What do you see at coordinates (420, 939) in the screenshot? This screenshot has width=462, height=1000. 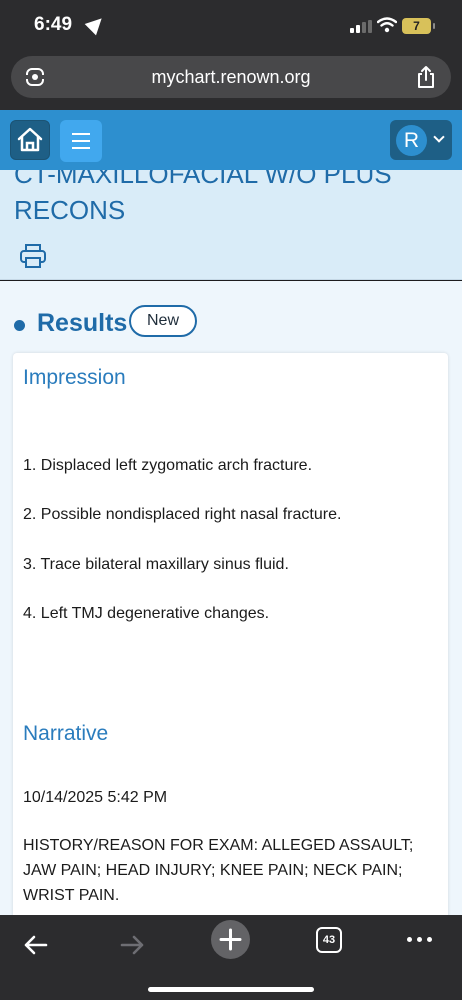 I see `more-icon` at bounding box center [420, 939].